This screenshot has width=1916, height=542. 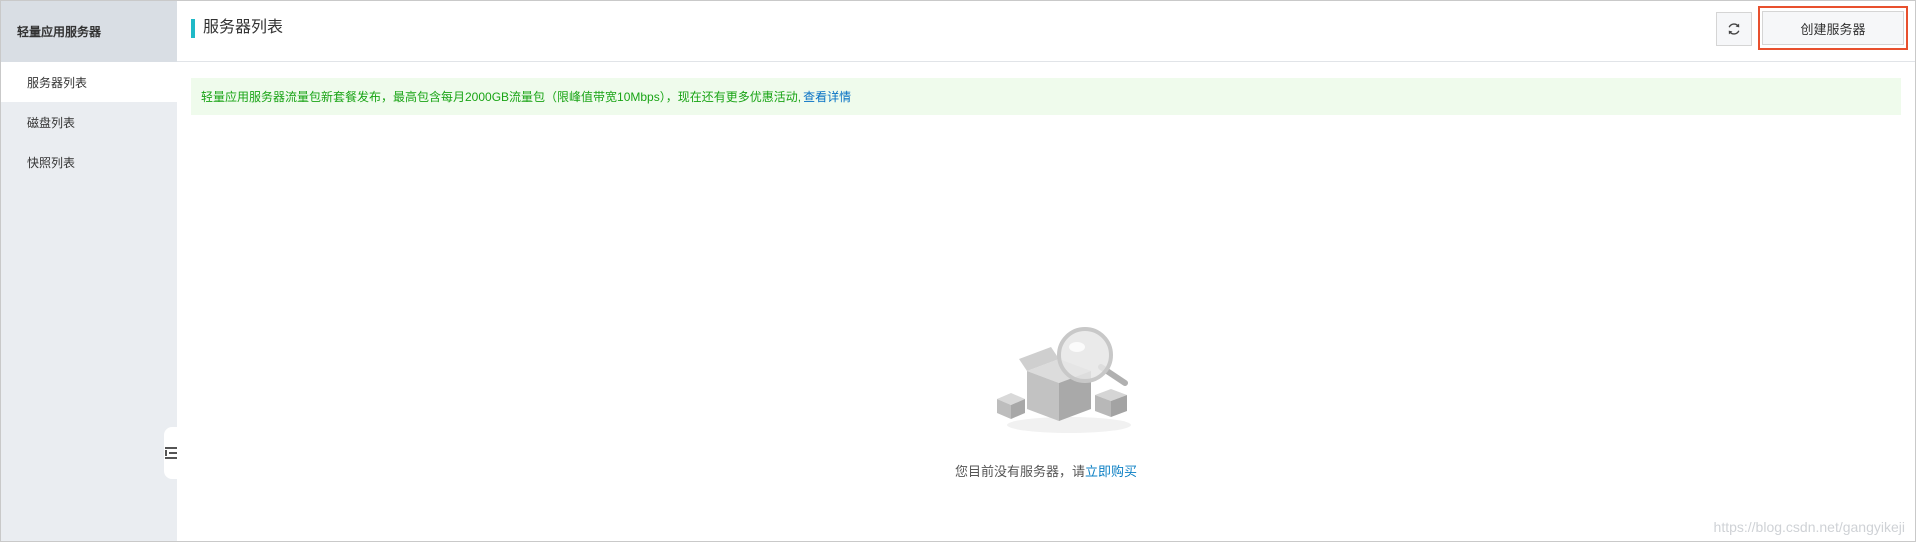 I want to click on sidebar: 轻量应用服务器 服务器列表 磁盘列表 快照列表, so click(x=89, y=271).